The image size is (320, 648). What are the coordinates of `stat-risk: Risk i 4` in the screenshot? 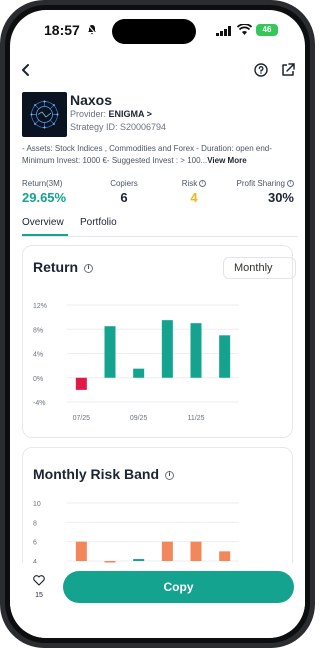 It's located at (194, 192).